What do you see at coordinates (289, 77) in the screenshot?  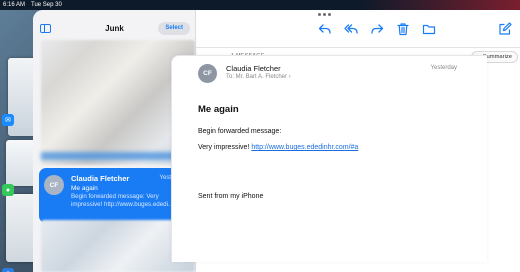 I see `chevron-right-icon: ›` at bounding box center [289, 77].